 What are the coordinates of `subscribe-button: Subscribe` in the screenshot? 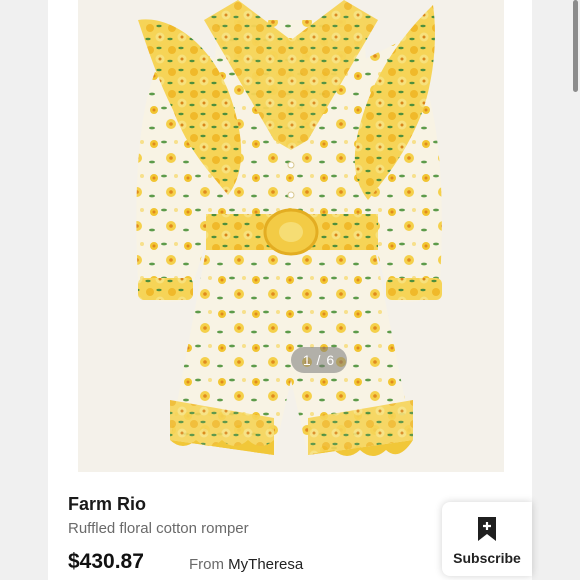 It's located at (487, 539).